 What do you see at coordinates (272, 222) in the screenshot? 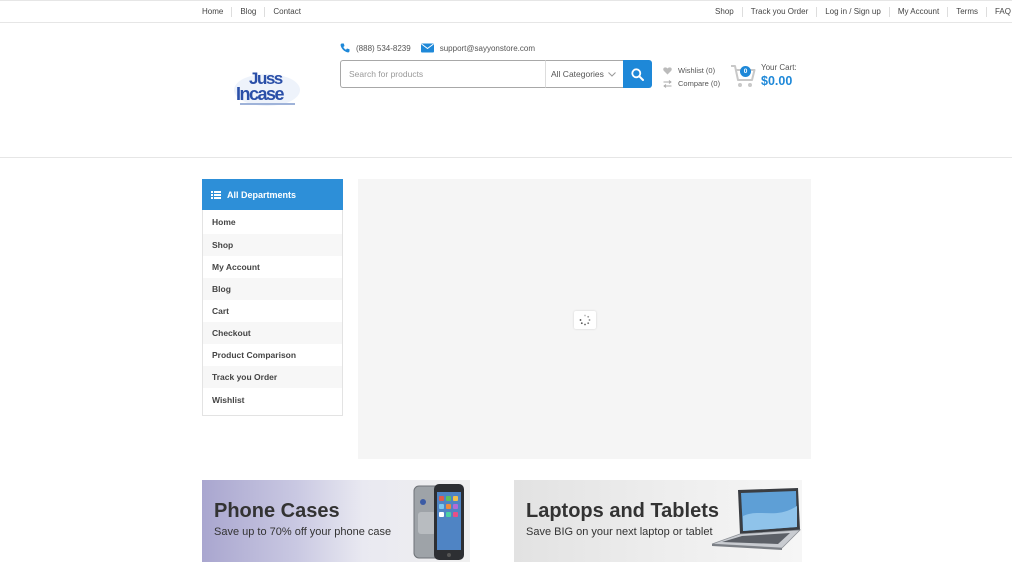
I see `department-item-home: Home` at bounding box center [272, 222].